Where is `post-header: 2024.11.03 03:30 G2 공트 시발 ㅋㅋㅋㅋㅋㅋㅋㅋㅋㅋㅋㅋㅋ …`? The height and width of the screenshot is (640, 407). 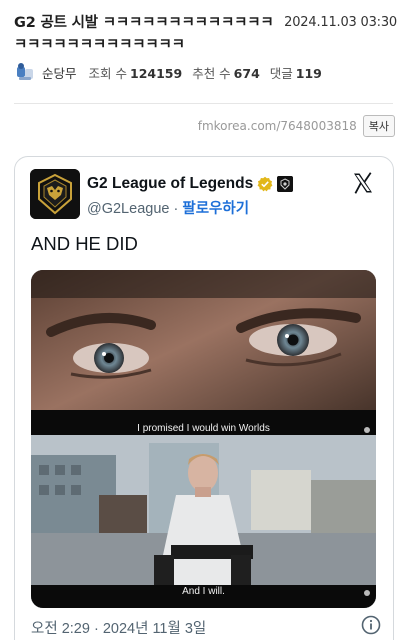
post-header: 2024.11.03 03:30 G2 공트 시발 ㅋㅋㅋㅋㅋㅋㅋㅋㅋㅋㅋㅋㅋ … is located at coordinates (205, 34).